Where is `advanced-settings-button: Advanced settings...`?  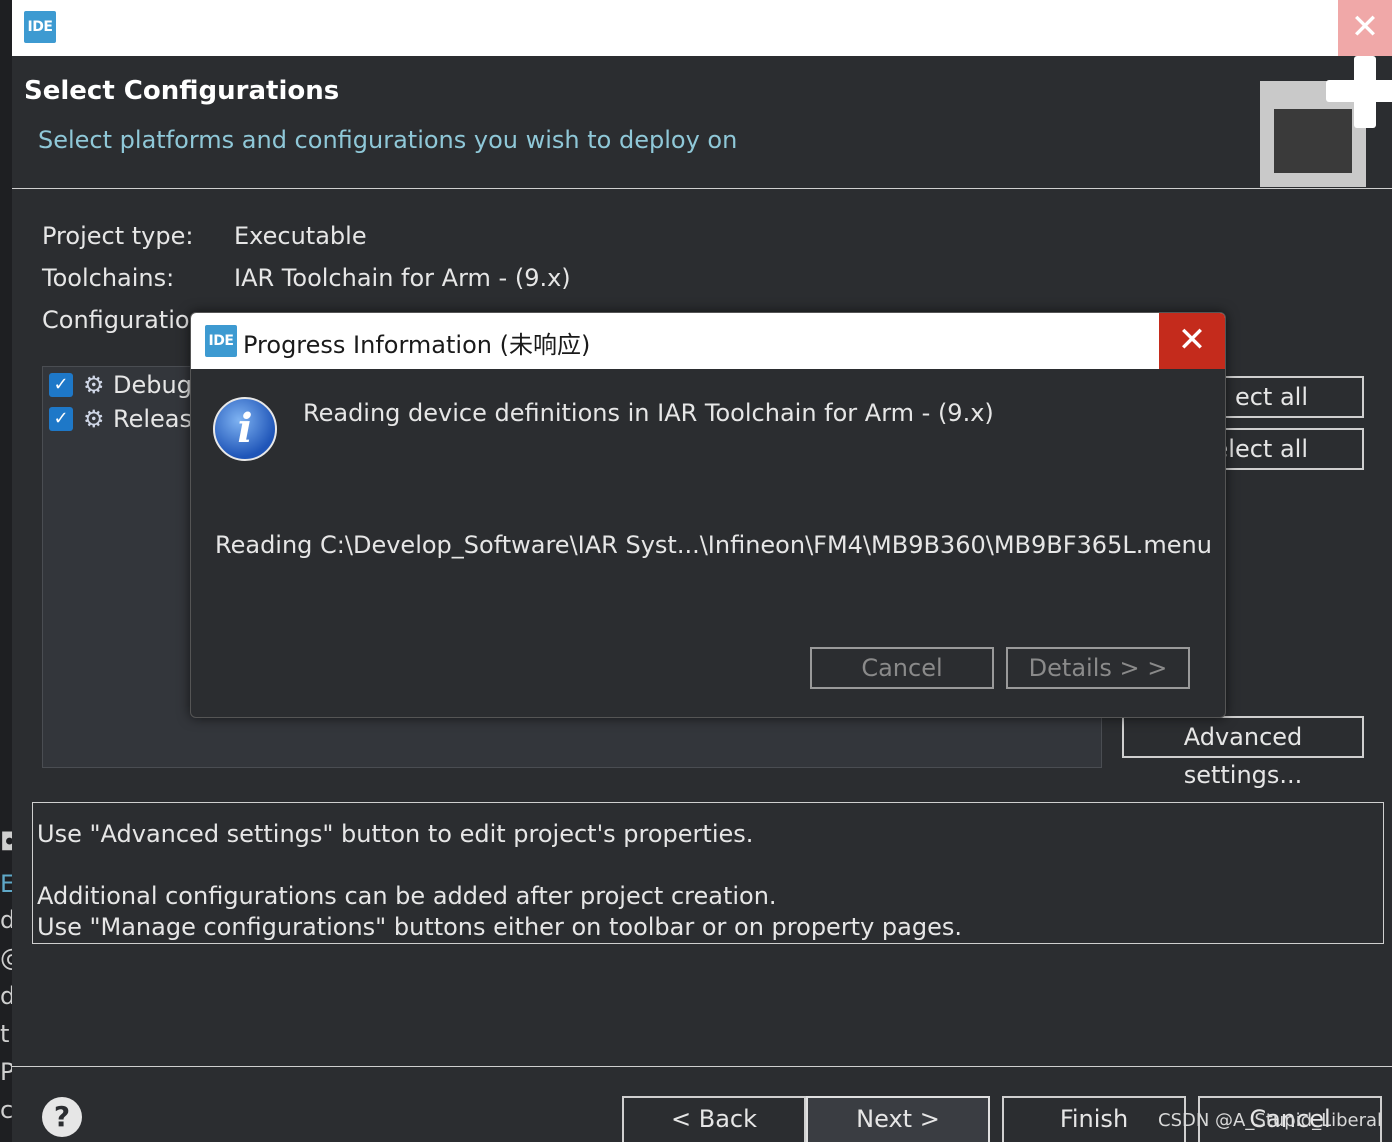
advanced-settings-button: Advanced settings... is located at coordinates (1243, 752).